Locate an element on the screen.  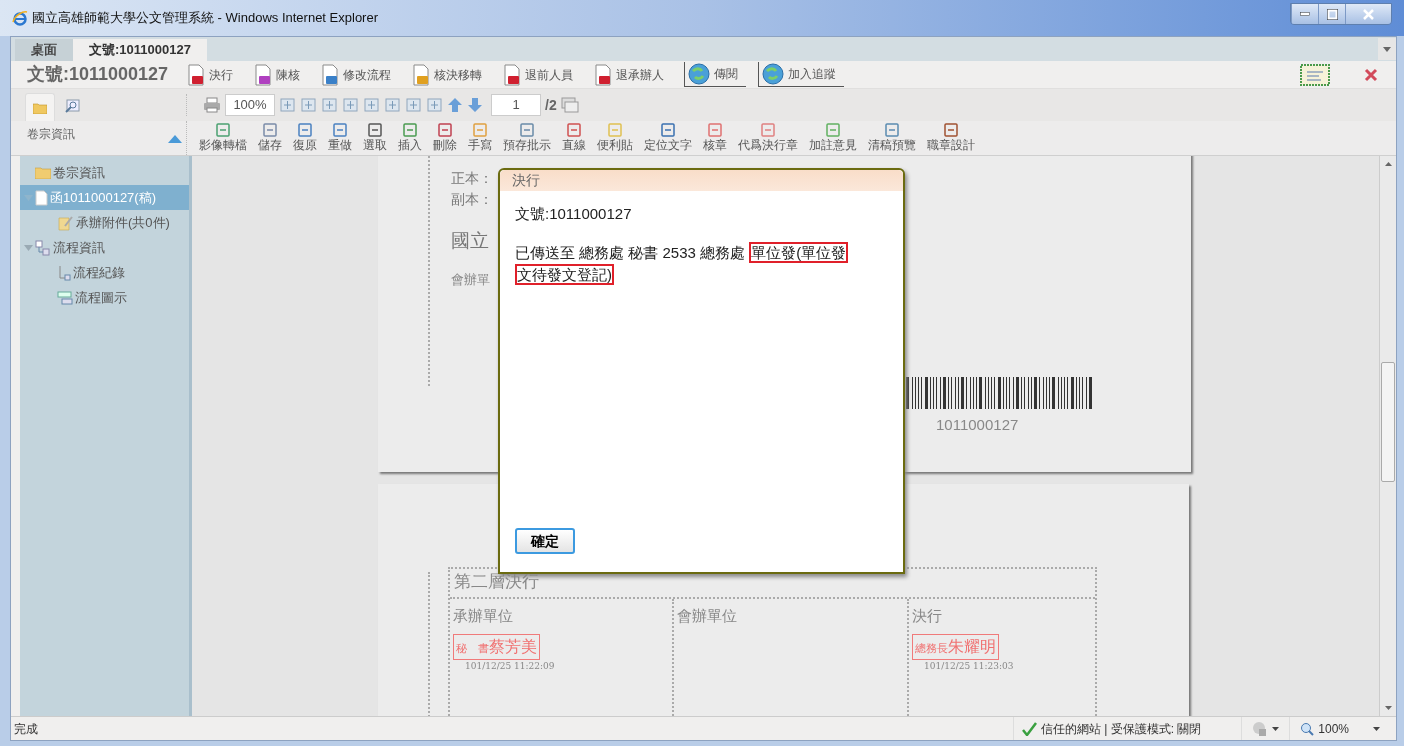
checkmark-icon is located at coordinates (1029, 728).